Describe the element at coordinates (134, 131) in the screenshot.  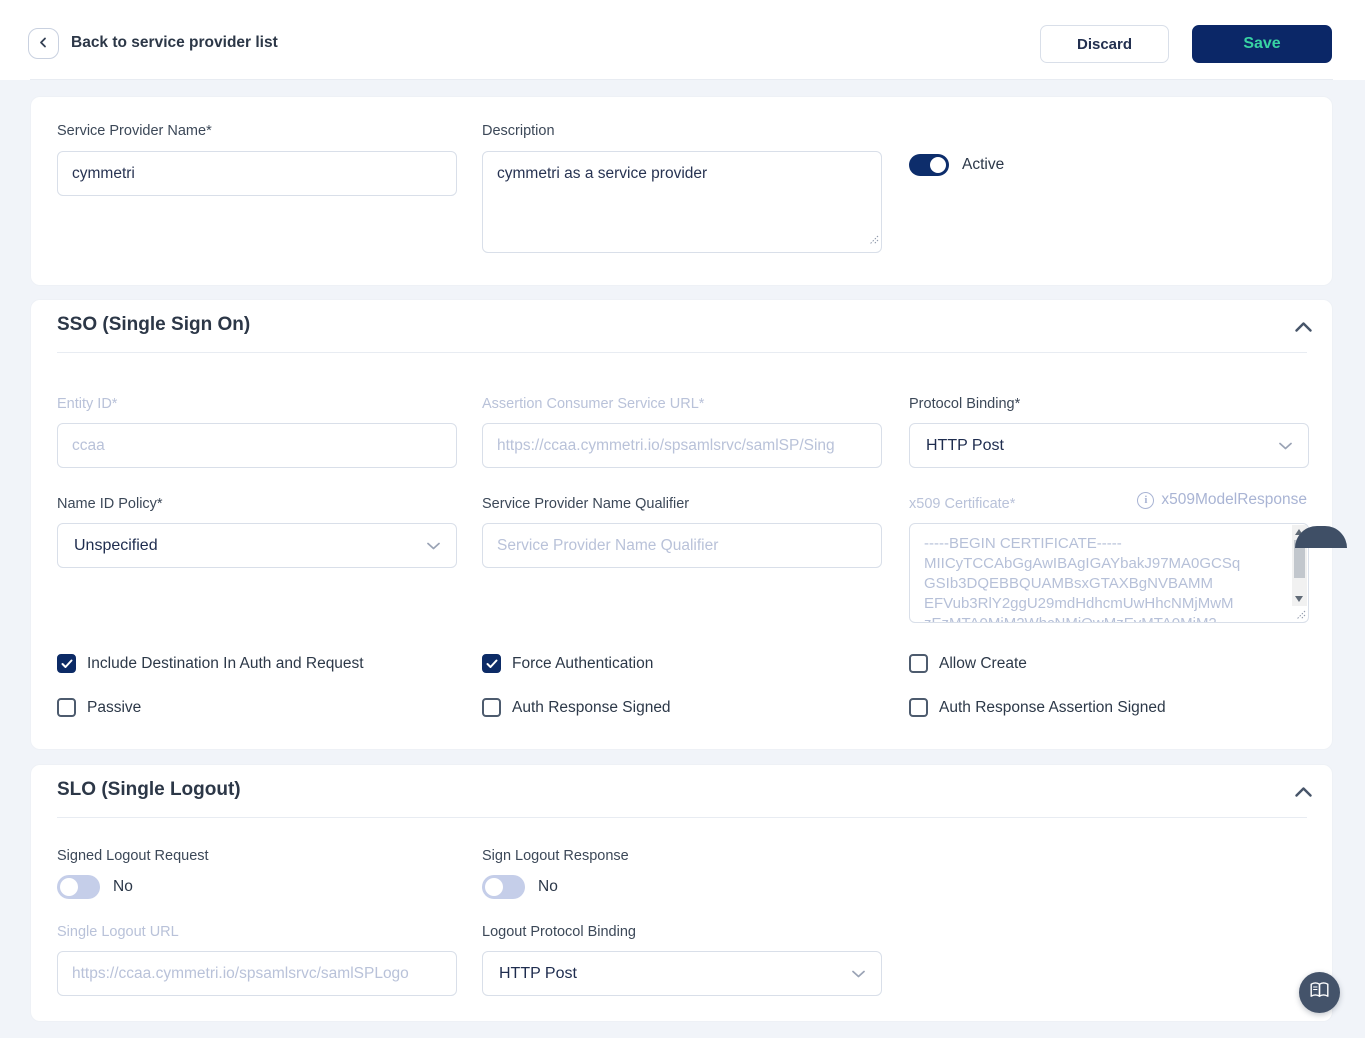
I see `service-provider-name-label: Service Provider Name*` at that location.